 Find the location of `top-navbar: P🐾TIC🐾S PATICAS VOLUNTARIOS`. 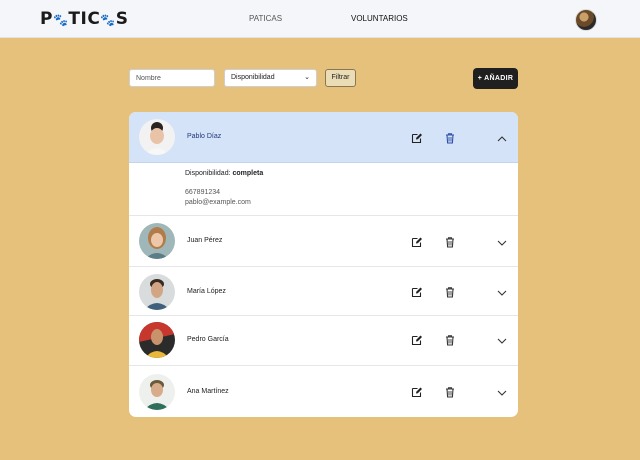

top-navbar: P🐾TIC🐾S PATICAS VOLUNTARIOS is located at coordinates (320, 19).